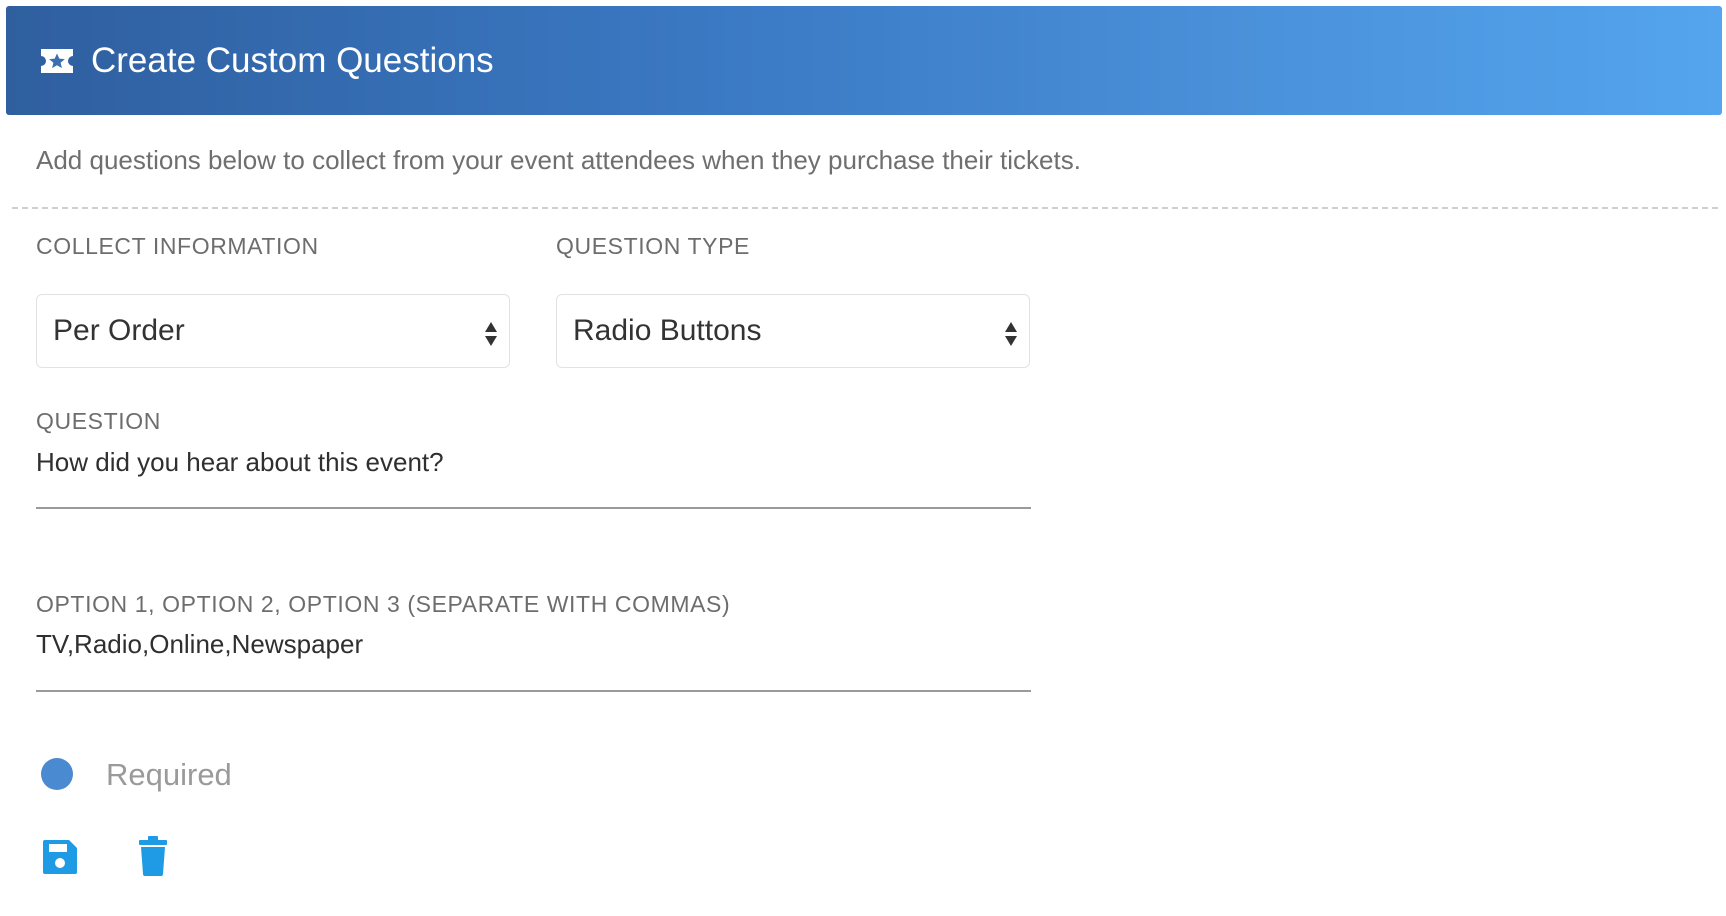 This screenshot has height=916, width=1726. I want to click on required-label: Required, so click(169, 774).